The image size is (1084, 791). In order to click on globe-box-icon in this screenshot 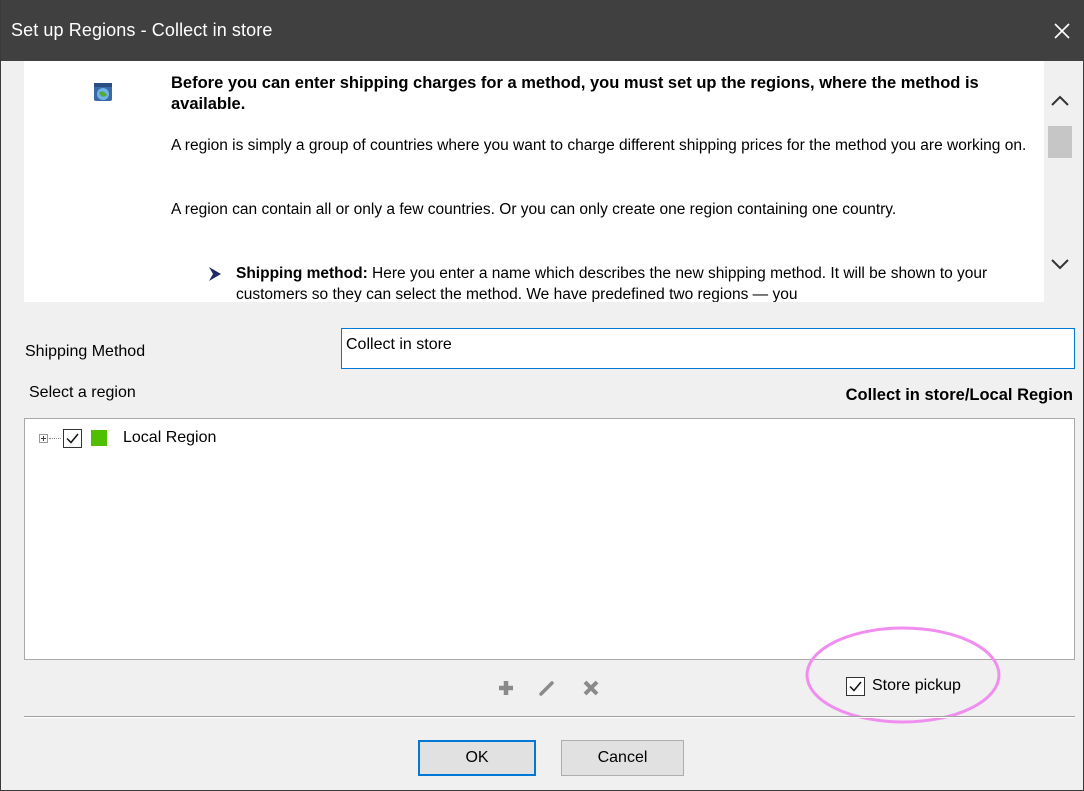, I will do `click(103, 92)`.